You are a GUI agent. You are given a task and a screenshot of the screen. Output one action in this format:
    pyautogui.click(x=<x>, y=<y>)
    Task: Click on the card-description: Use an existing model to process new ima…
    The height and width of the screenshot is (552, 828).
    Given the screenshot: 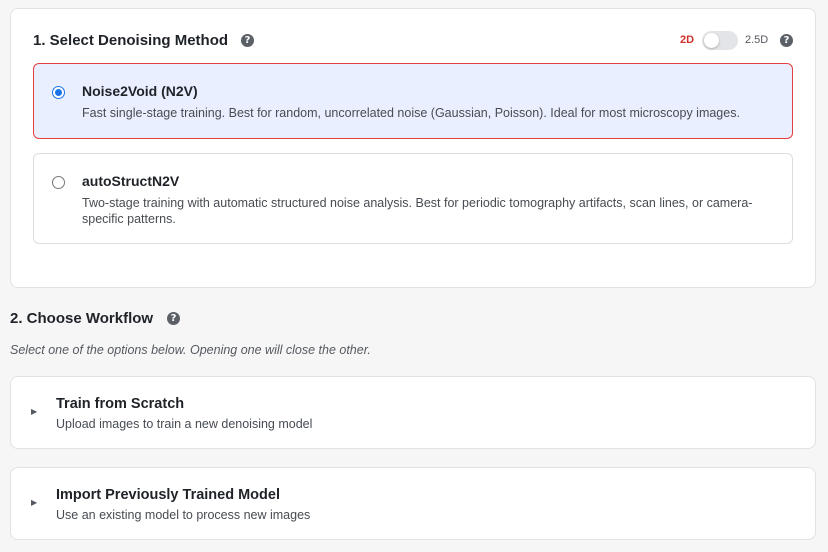 What is the action you would take?
    pyautogui.click(x=183, y=515)
    